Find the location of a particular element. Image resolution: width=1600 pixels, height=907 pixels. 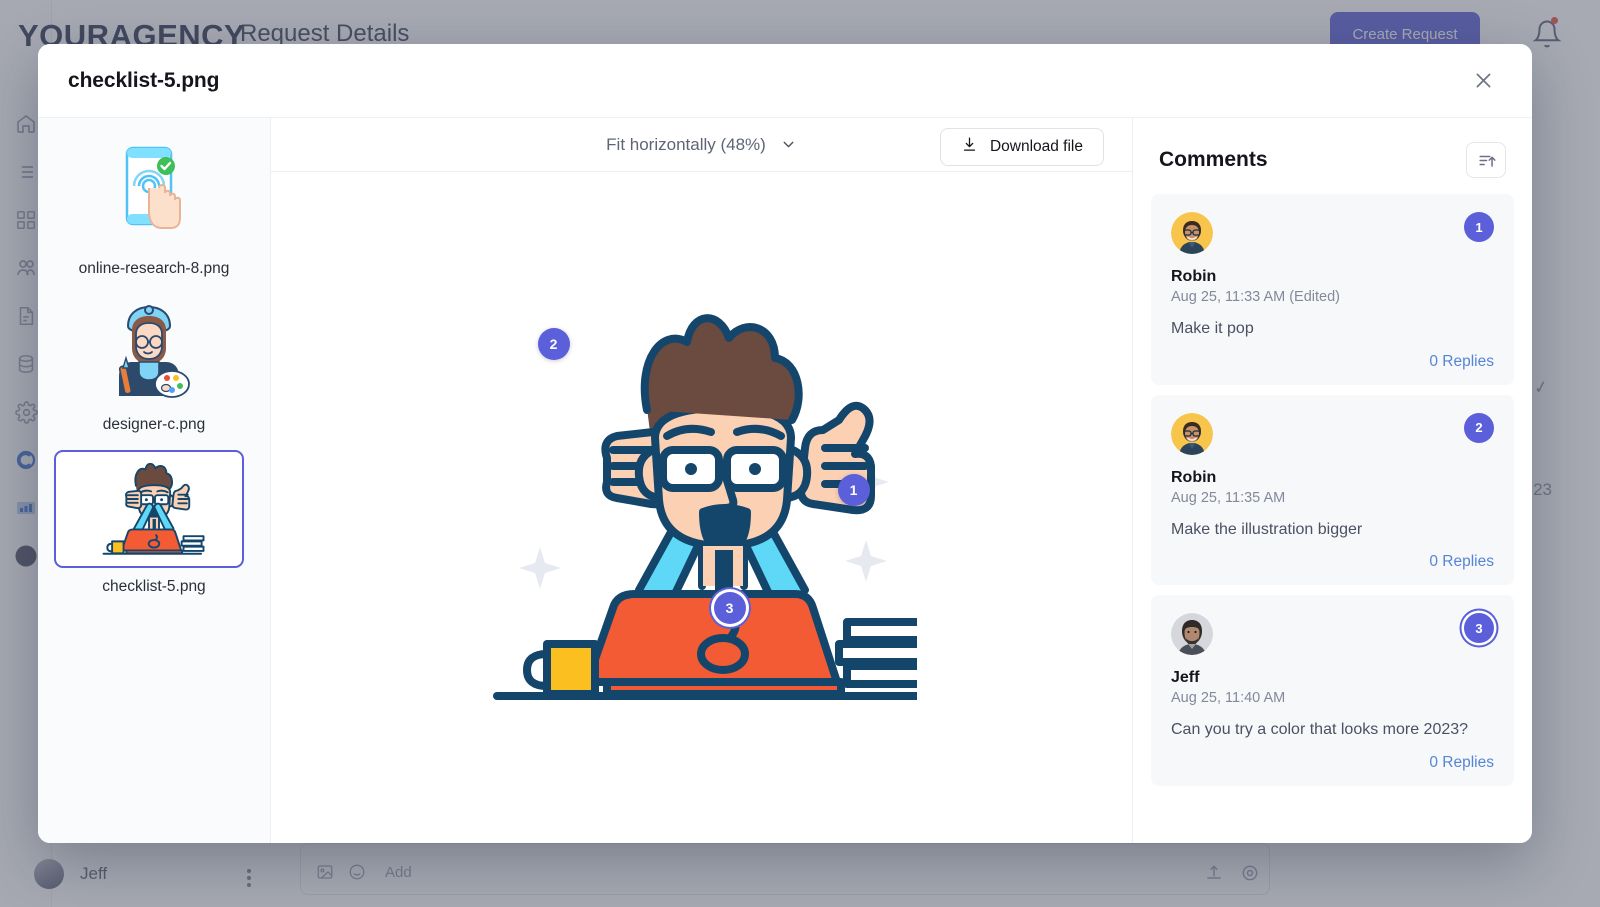

file-list-item-designer: designer-c.png is located at coordinates (154, 364).